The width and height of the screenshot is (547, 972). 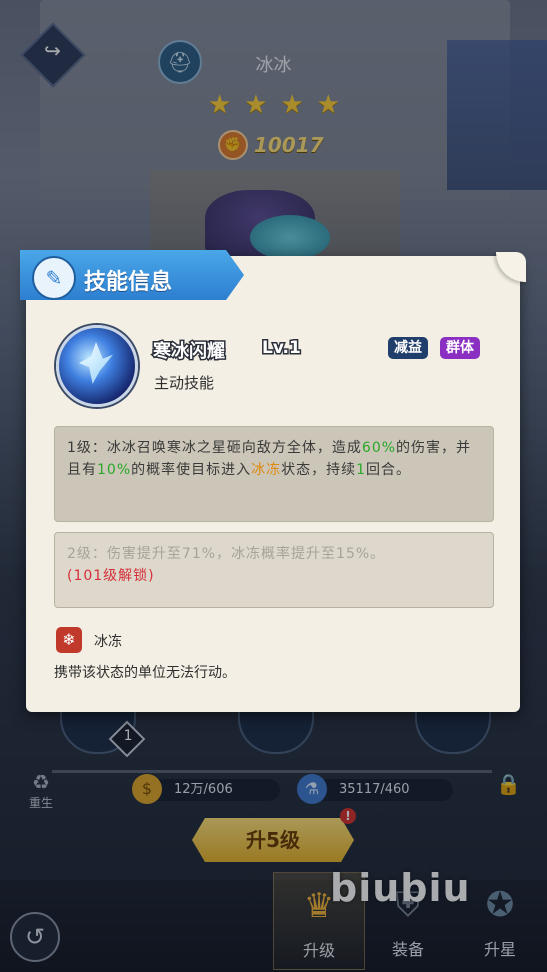 I want to click on snowflake-icon: ❄, so click(x=69, y=640).